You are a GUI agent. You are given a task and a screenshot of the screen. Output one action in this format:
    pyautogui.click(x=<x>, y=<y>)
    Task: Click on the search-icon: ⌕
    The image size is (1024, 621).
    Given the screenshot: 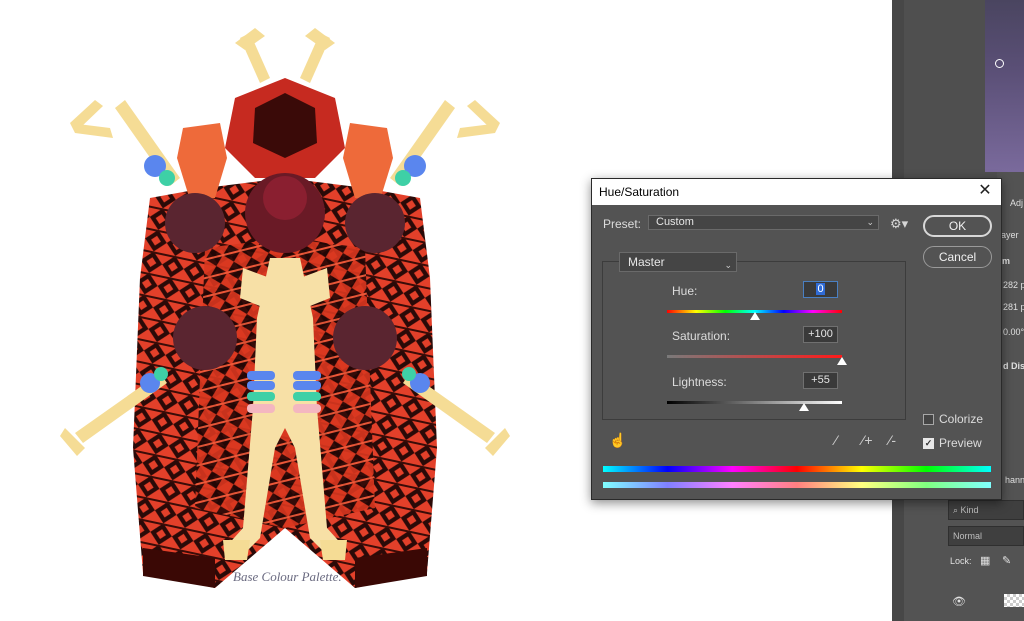 What is the action you would take?
    pyautogui.click(x=957, y=510)
    